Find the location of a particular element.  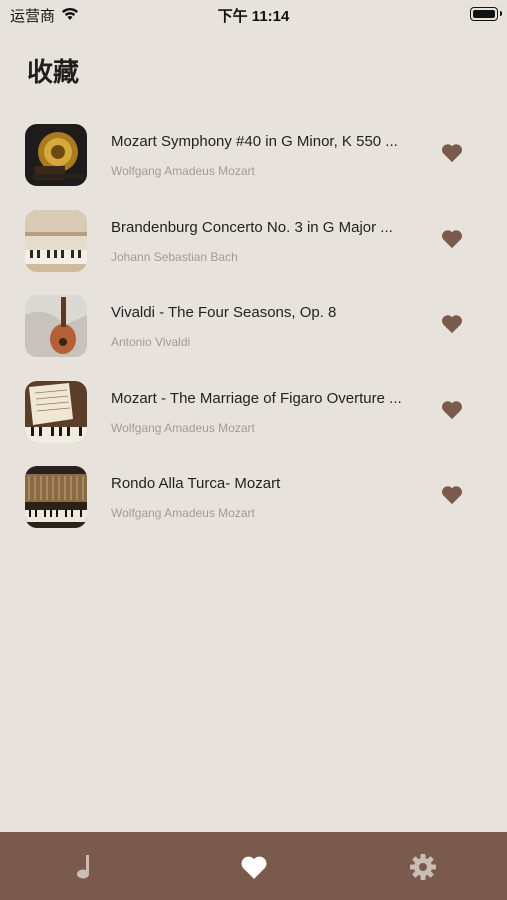

tab-favorites is located at coordinates (254, 867).